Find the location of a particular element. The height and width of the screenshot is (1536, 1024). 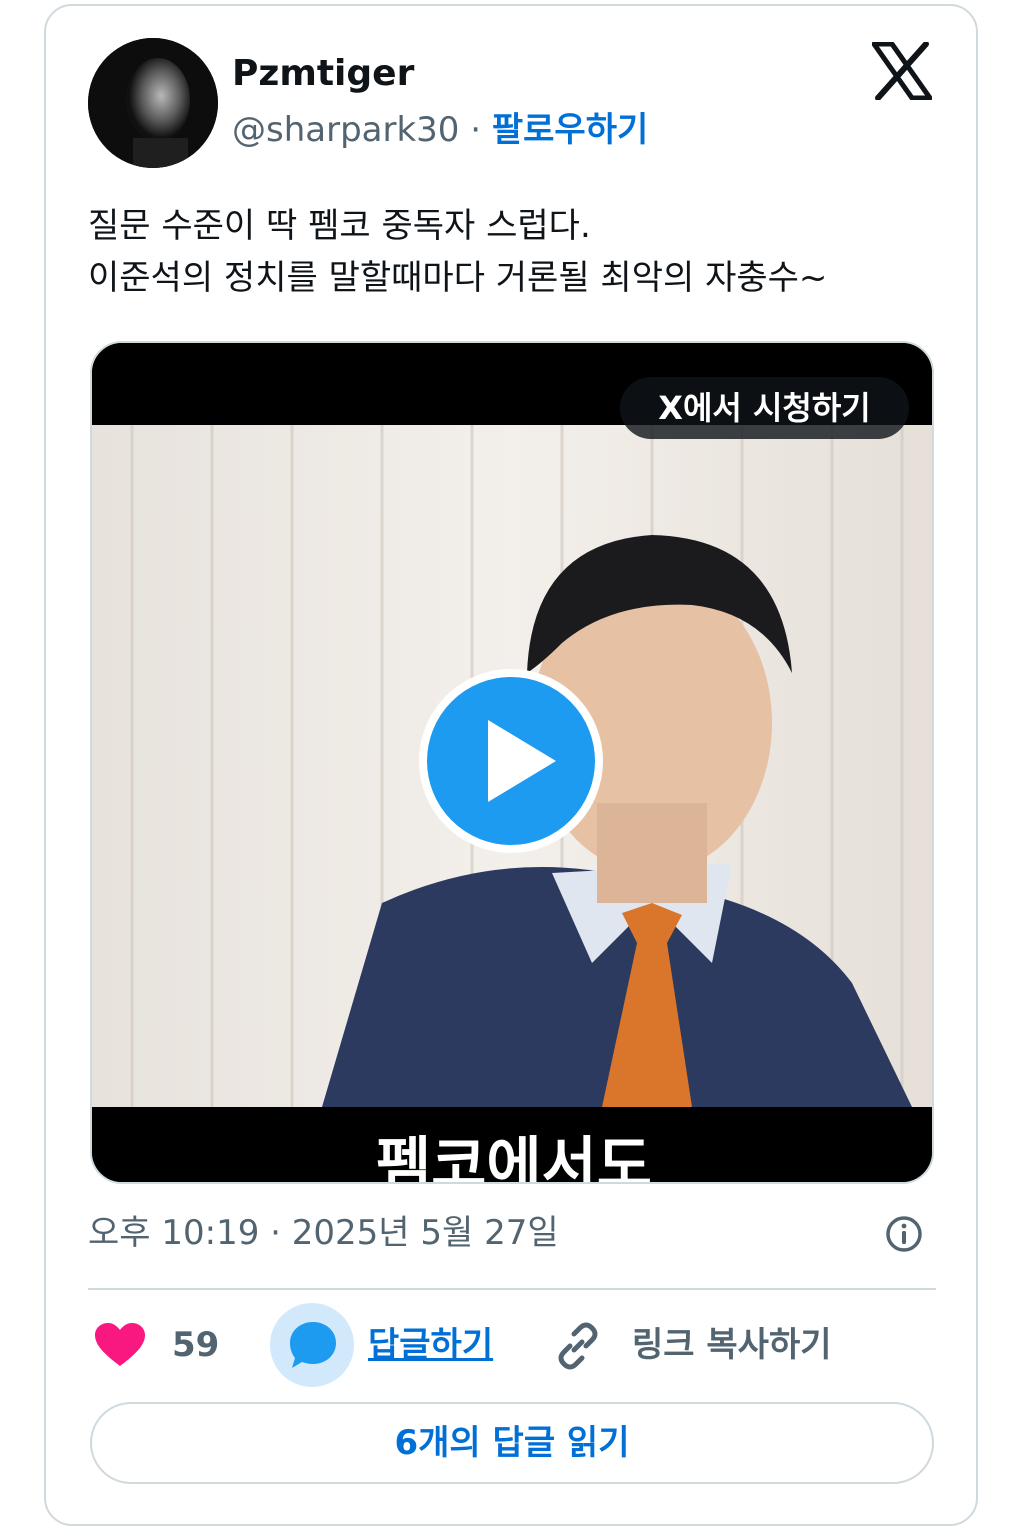

like-count: 59 is located at coordinates (195, 1345).